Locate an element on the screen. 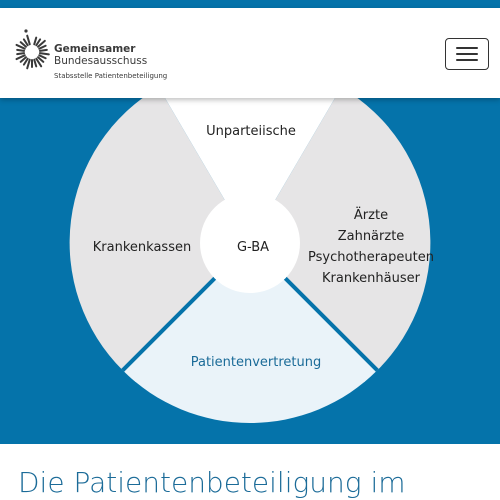  logo-title: Gemeinsamer is located at coordinates (95, 49).